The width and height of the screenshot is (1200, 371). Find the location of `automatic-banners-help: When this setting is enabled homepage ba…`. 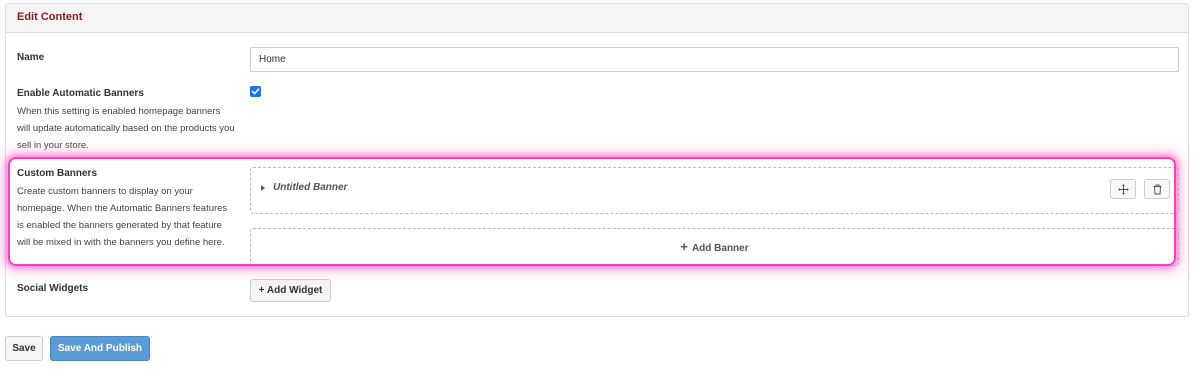

automatic-banners-help: When this setting is enabled homepage ba… is located at coordinates (126, 128).